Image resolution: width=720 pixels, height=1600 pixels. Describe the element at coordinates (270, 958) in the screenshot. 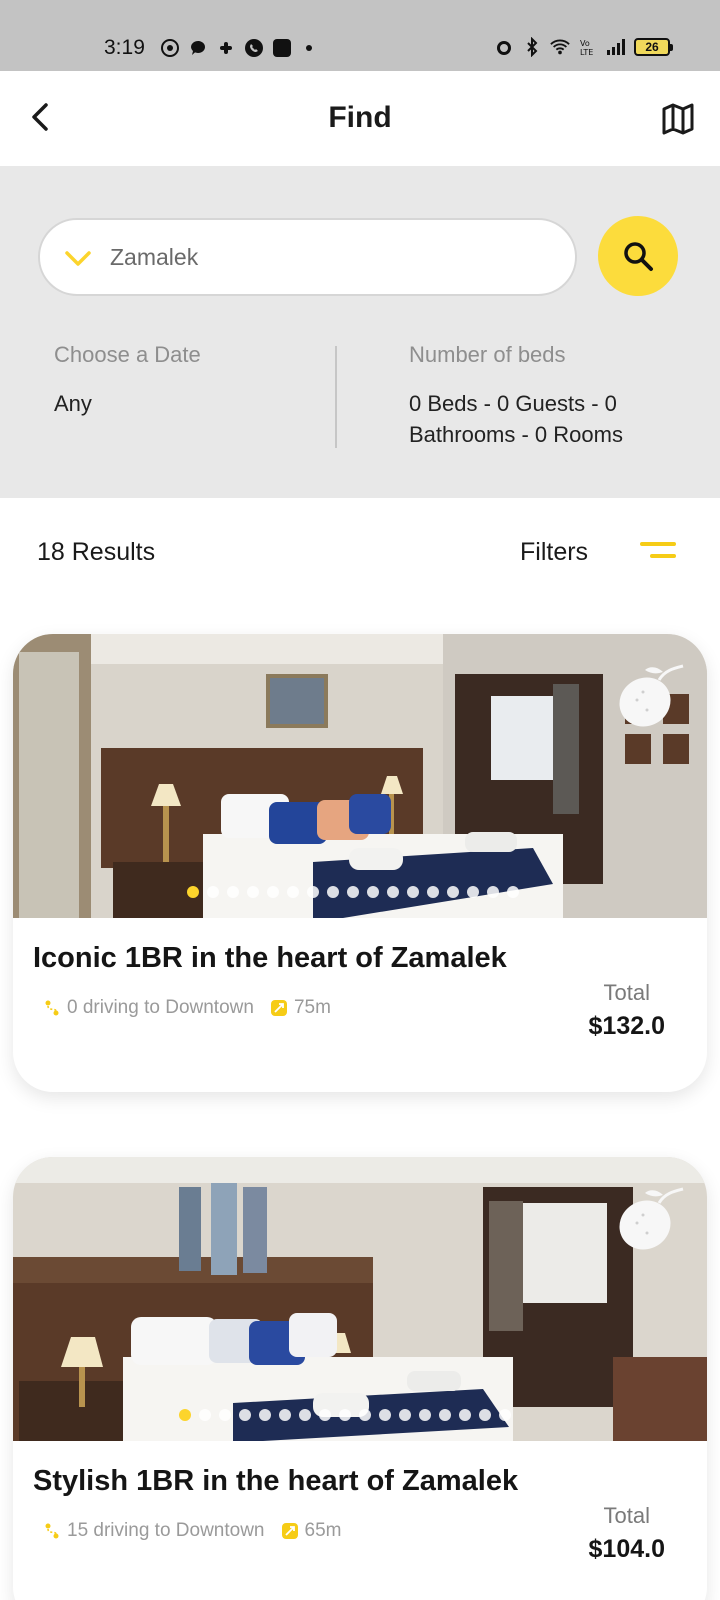

I see `listing-title: Iconic 1BR in the heart of Zamalek` at that location.